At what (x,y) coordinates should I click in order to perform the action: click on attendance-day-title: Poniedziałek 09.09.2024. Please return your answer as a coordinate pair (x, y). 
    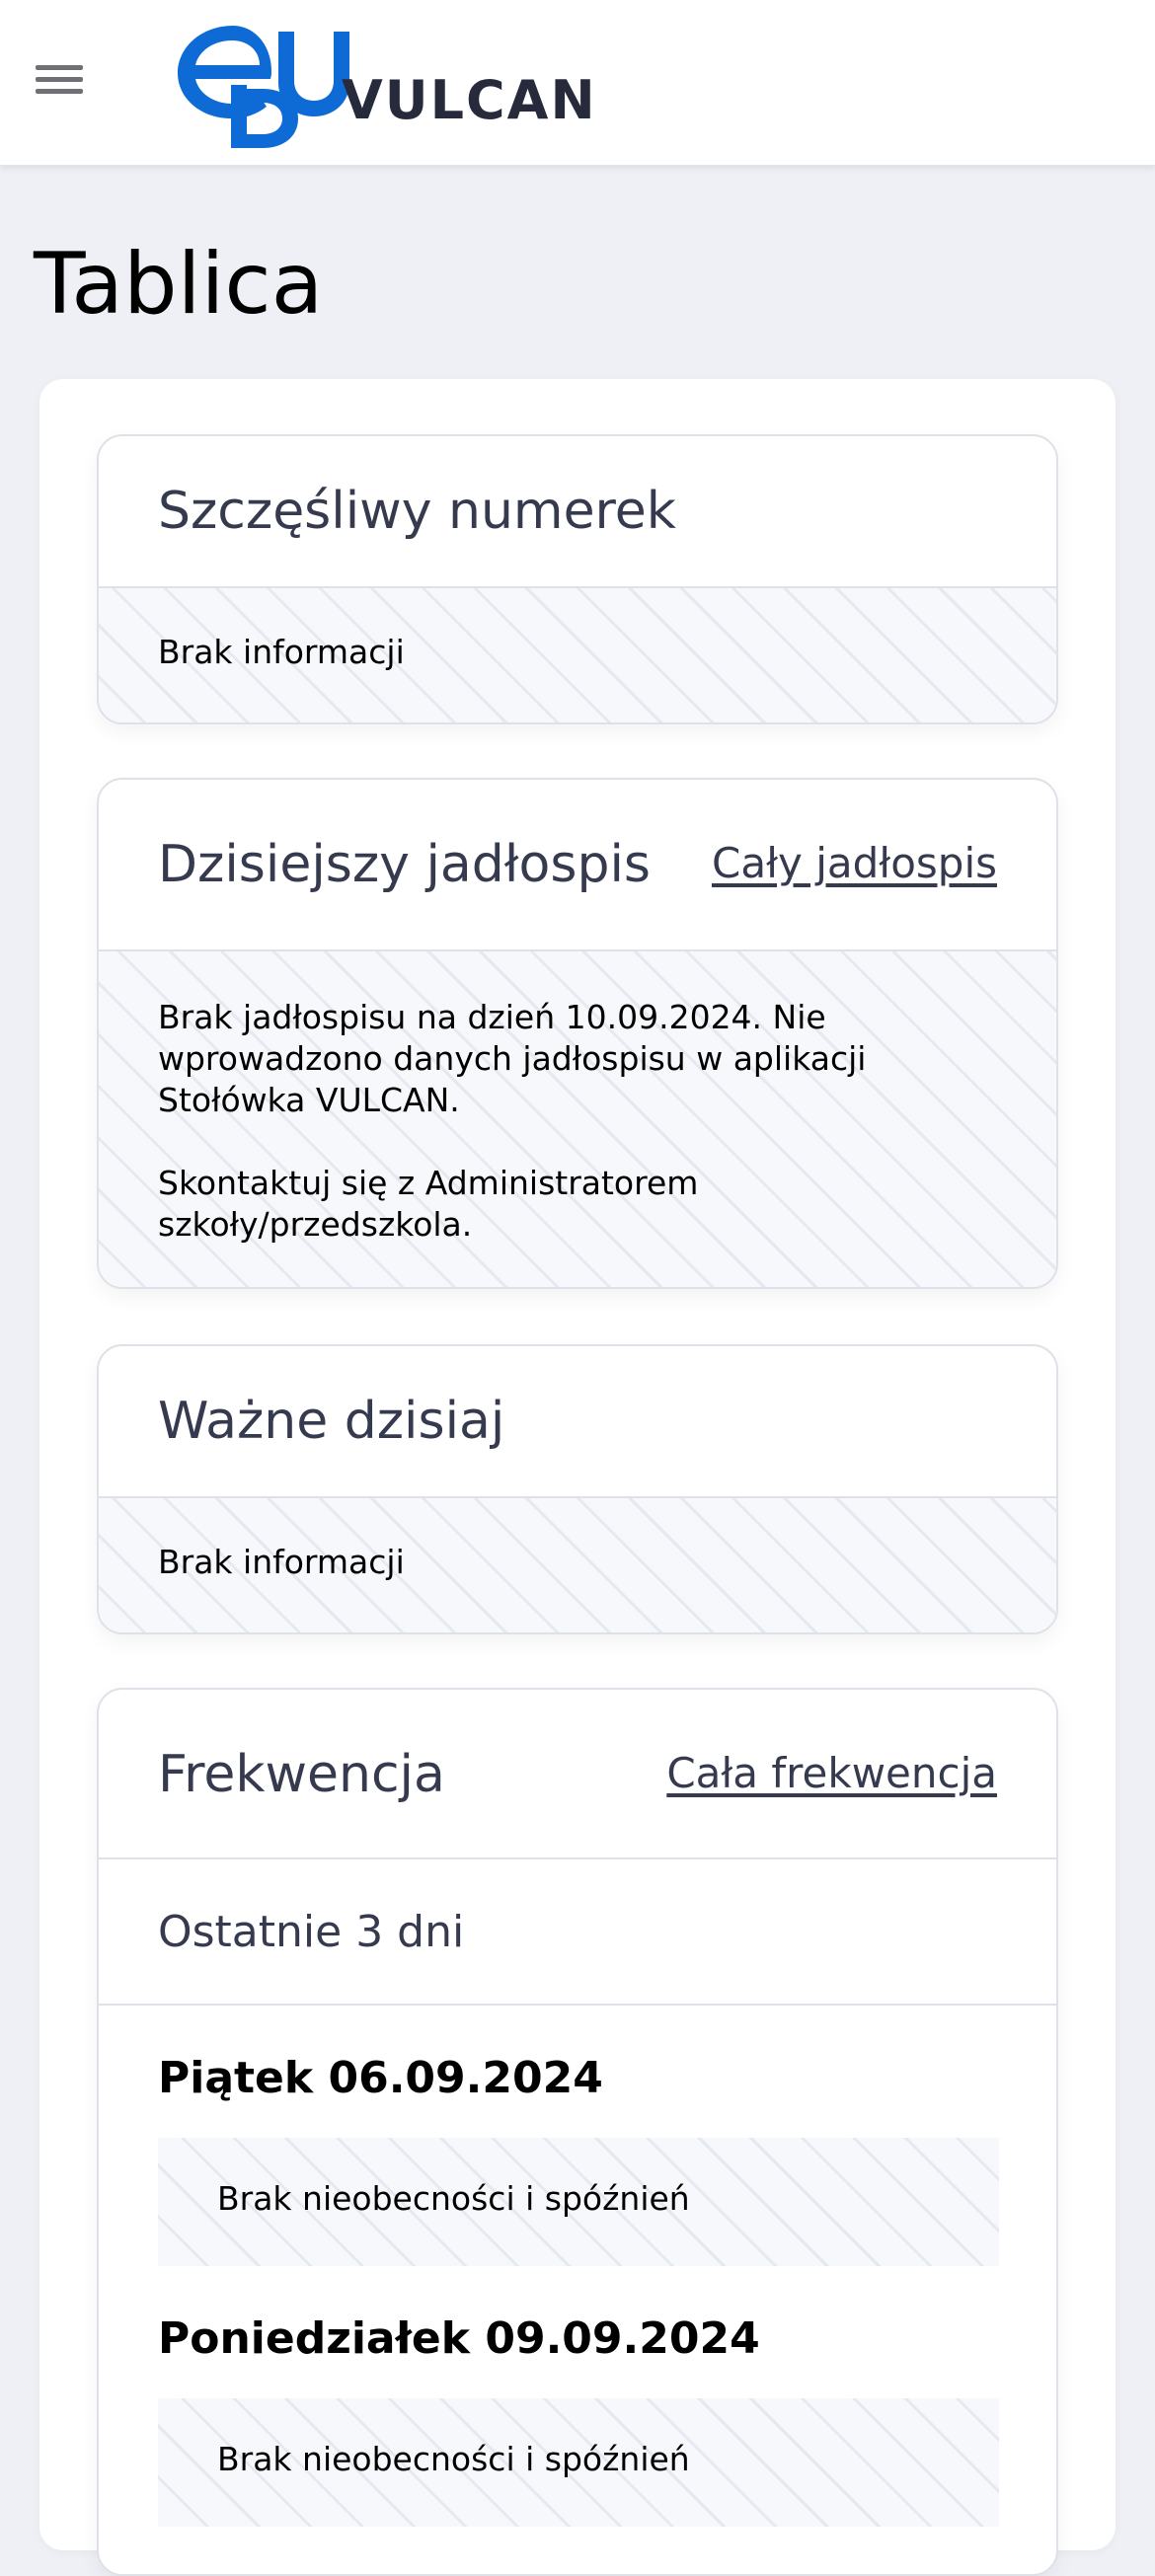
    Looking at the image, I should click on (459, 2339).